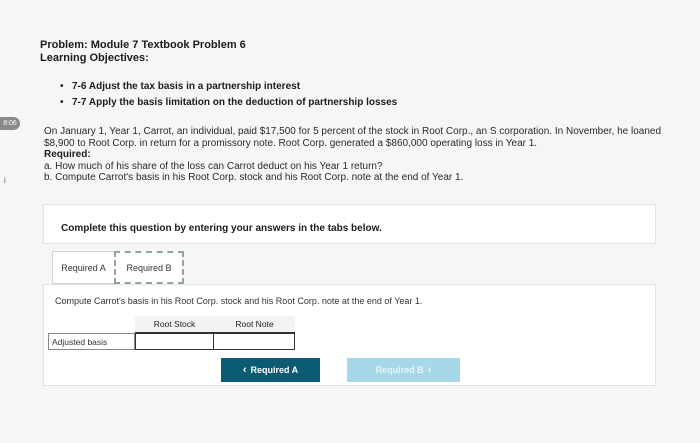  Describe the element at coordinates (149, 267) in the screenshot. I see `tab-required-b: Required B` at that location.